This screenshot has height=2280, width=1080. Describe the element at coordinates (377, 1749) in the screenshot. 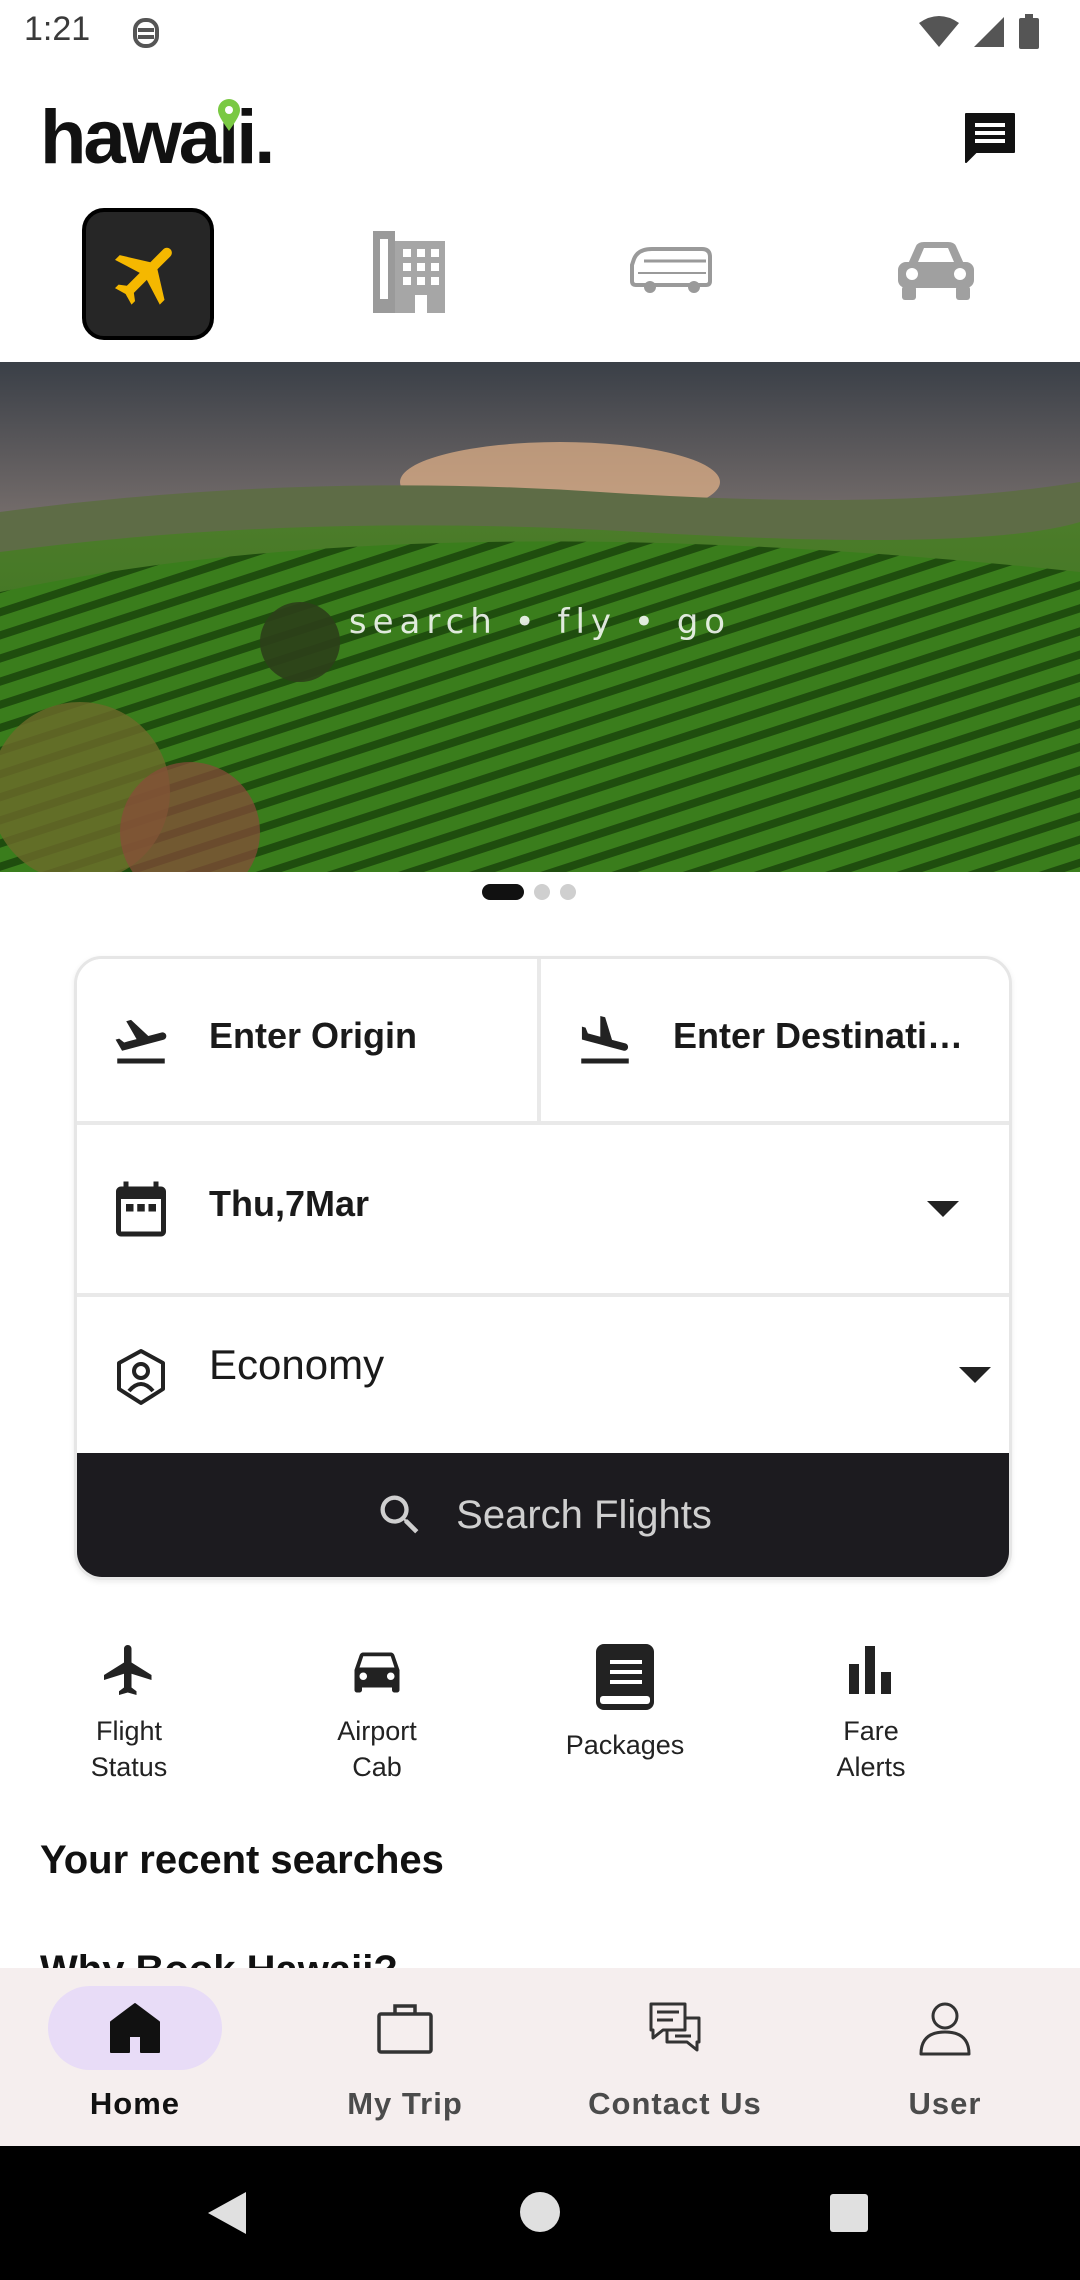

I see `quick-action-label: Airport Cab` at that location.